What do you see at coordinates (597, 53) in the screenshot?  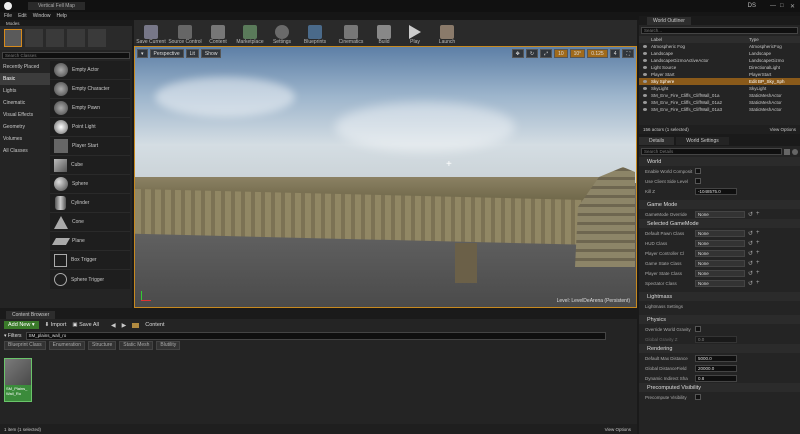 I see `scale-snap-button: 0.125` at bounding box center [597, 53].